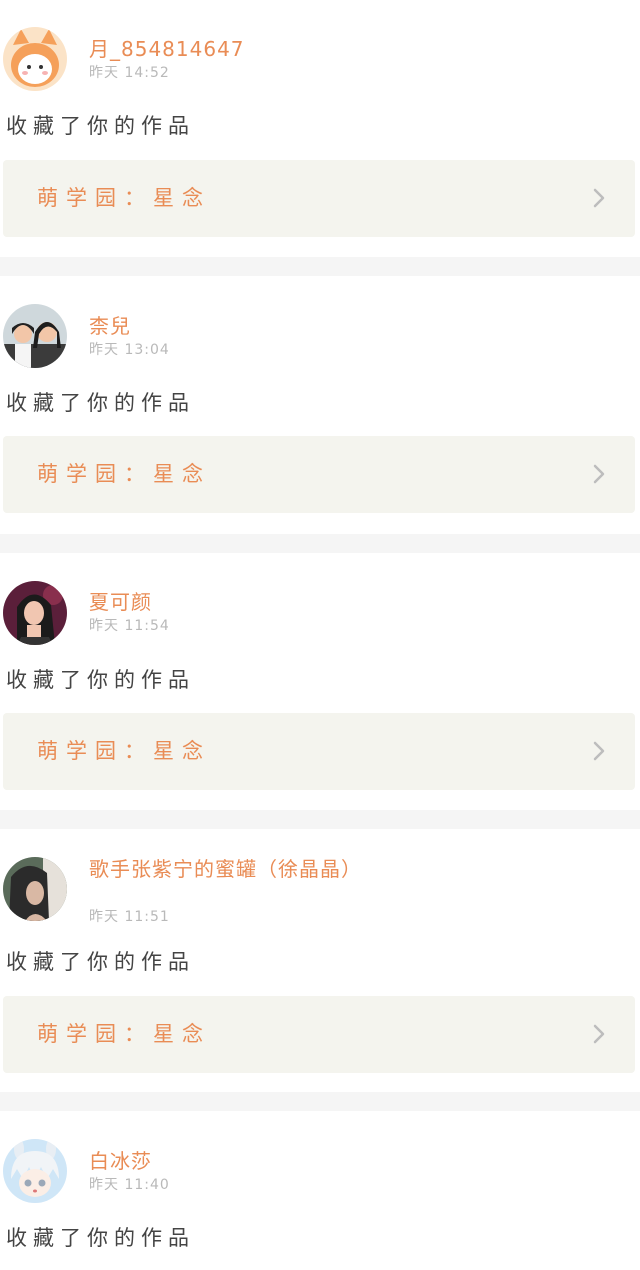 This screenshot has width=640, height=1270. Describe the element at coordinates (110, 326) in the screenshot. I see `user-name: 柰兒` at that location.